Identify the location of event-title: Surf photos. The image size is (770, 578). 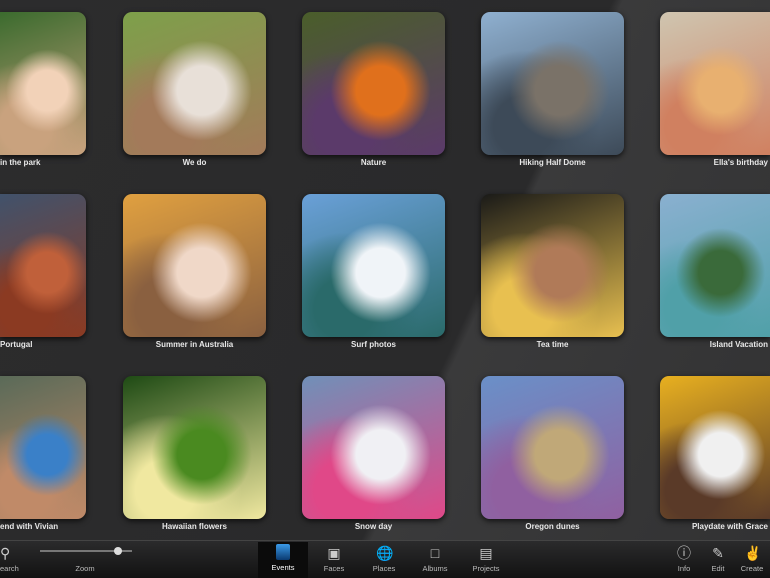
(373, 344).